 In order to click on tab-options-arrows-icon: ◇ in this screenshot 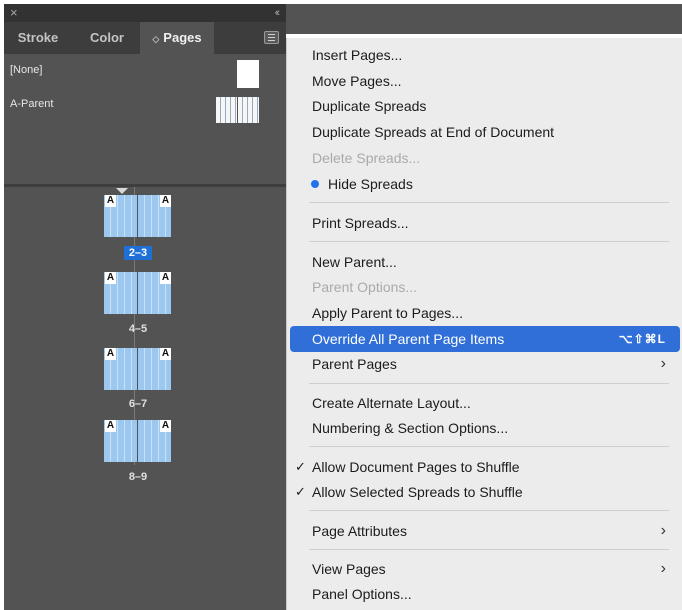, I will do `click(156, 39)`.